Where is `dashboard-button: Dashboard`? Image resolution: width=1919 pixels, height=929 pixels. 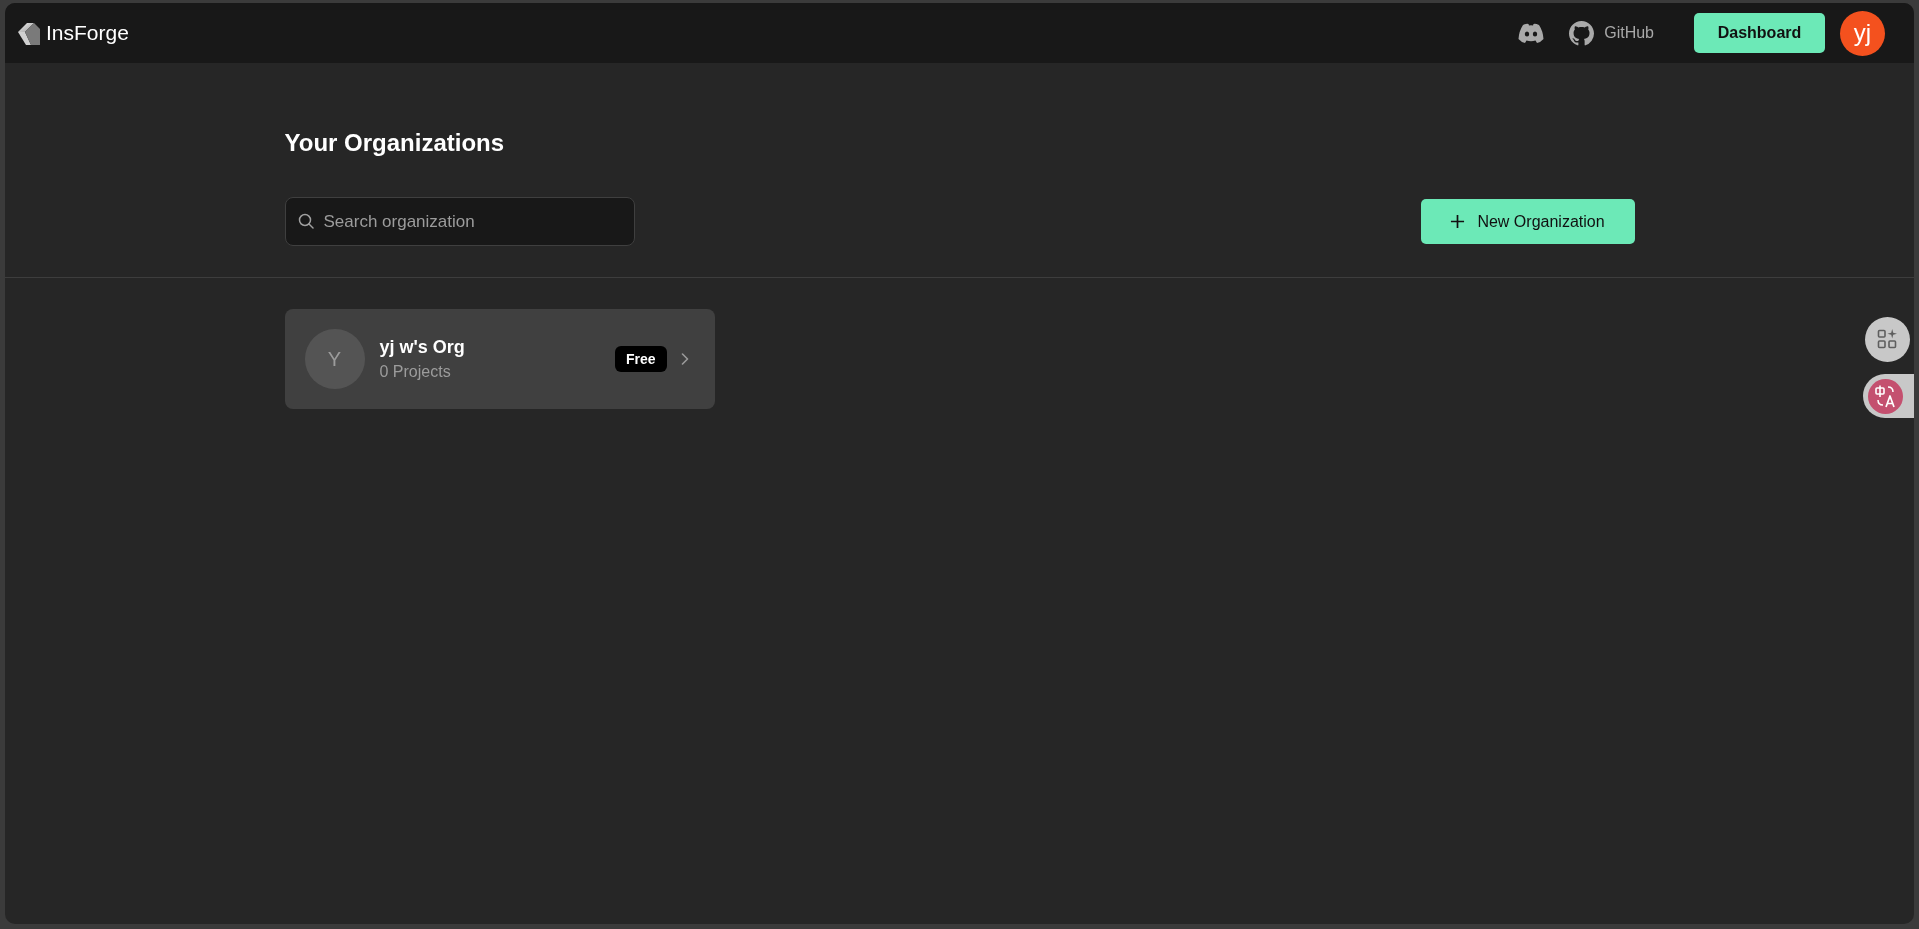 dashboard-button: Dashboard is located at coordinates (1759, 33).